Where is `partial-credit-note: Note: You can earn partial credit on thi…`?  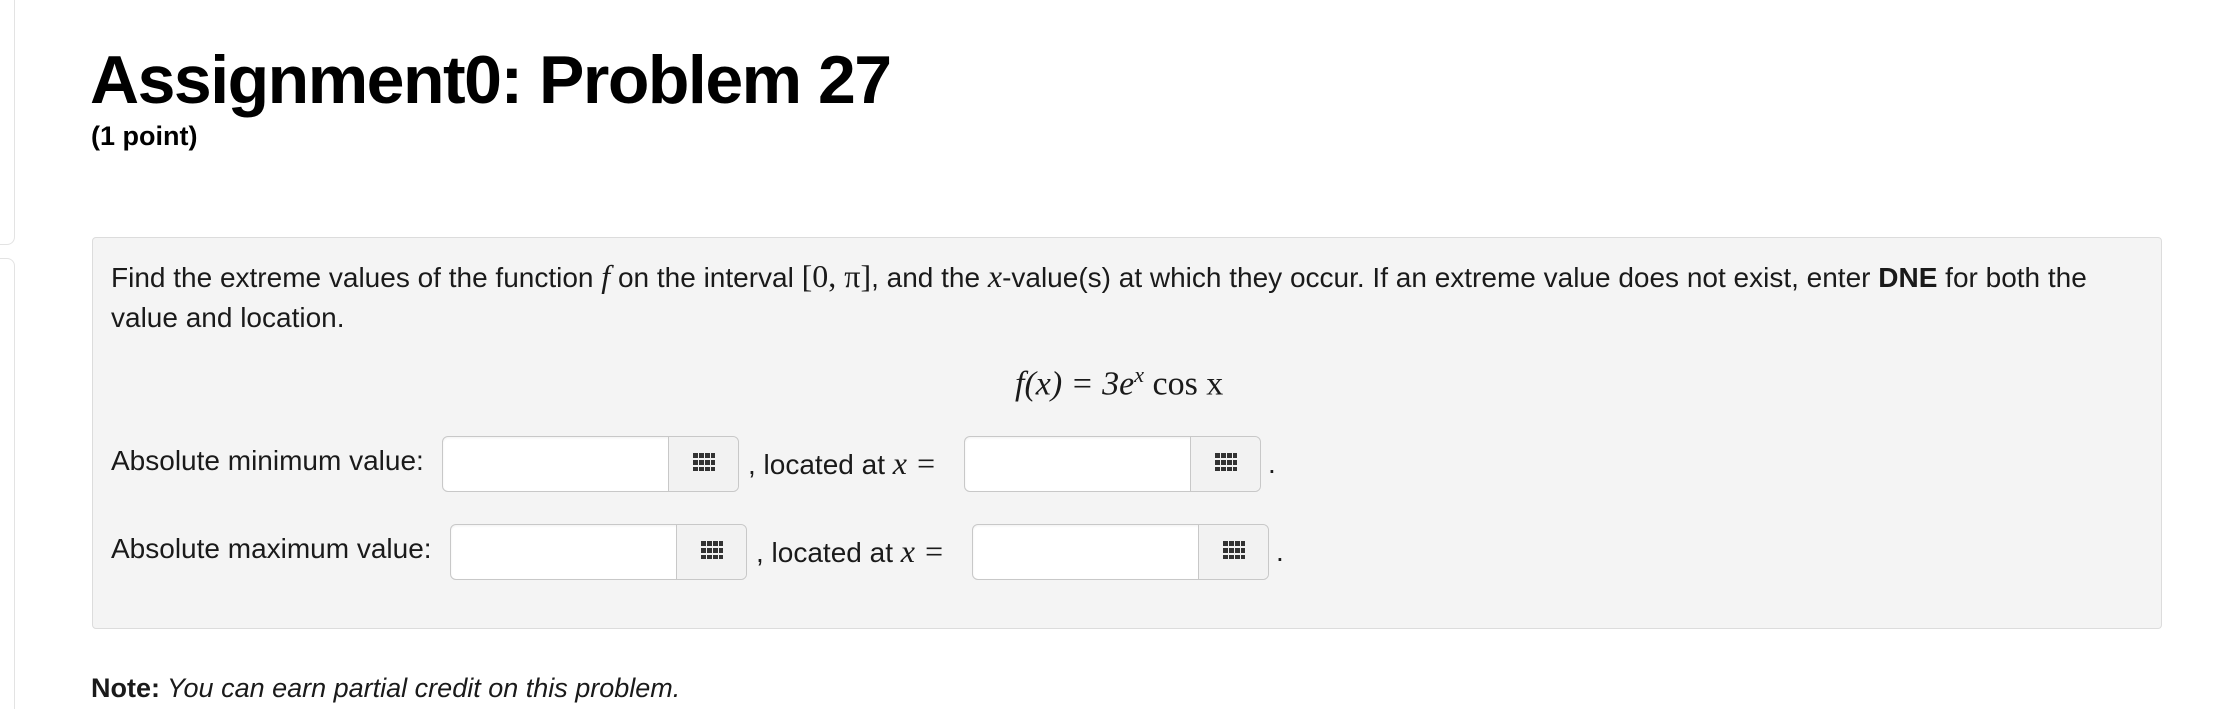 partial-credit-note: Note: You can earn partial credit on thi… is located at coordinates (385, 688).